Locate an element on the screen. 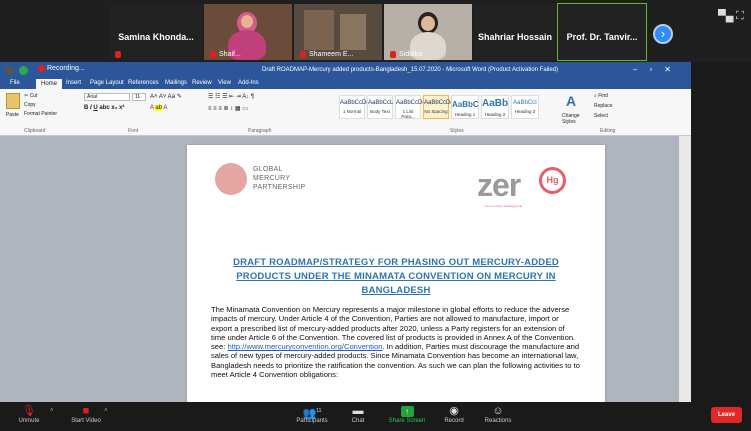 Image resolution: width=751 pixels, height=431 pixels. copy-button: Copy is located at coordinates (30, 105).